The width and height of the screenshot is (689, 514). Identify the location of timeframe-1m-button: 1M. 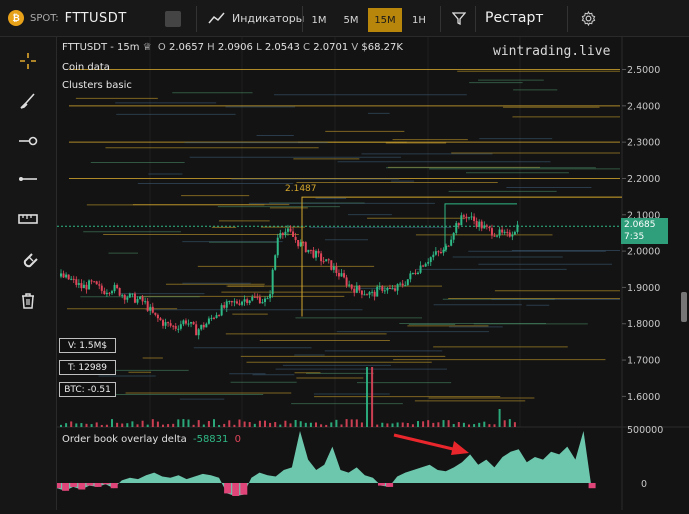
(319, 20).